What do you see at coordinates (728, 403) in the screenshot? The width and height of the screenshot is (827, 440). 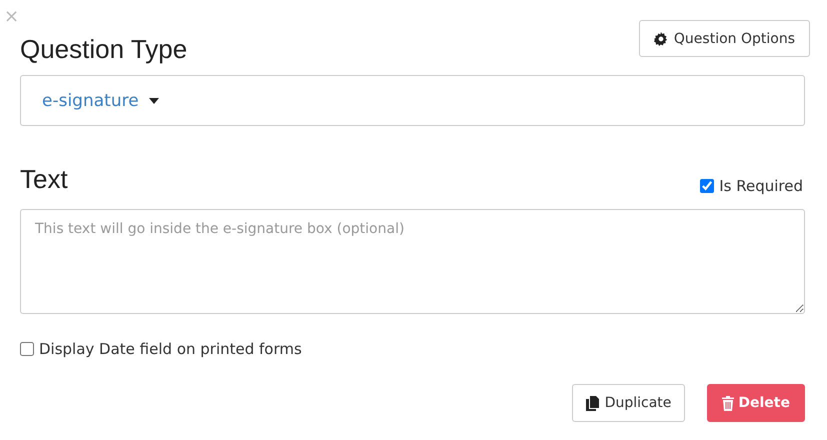 I see `trash-icon` at bounding box center [728, 403].